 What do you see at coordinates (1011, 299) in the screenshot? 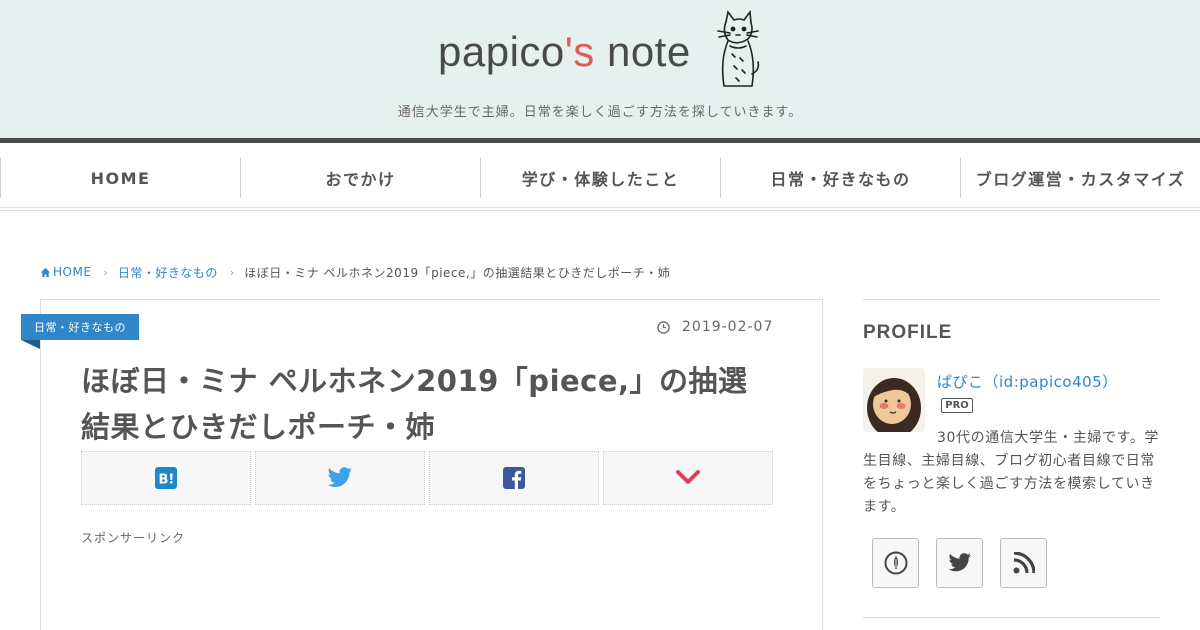
I see `sidebar-divider-top` at bounding box center [1011, 299].